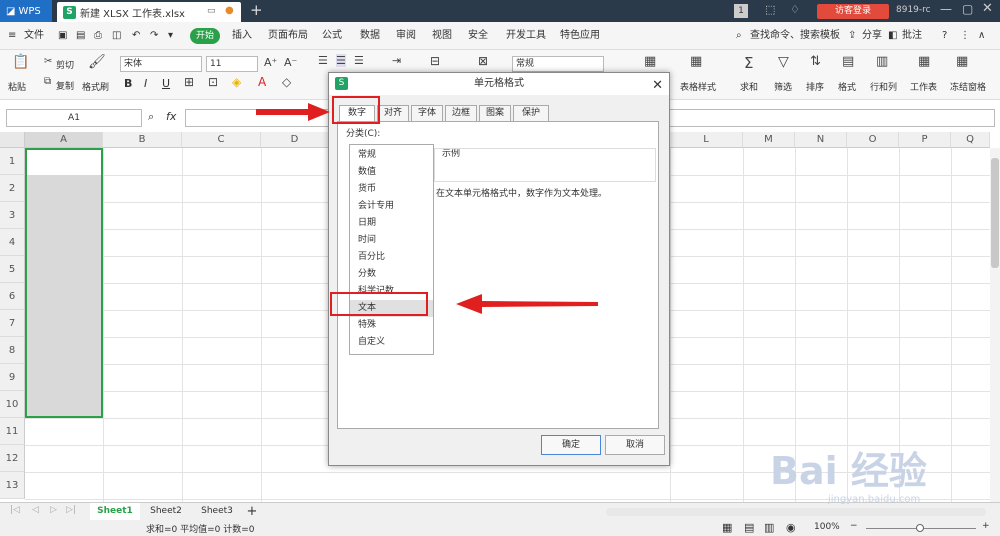 Image resolution: width=1000 pixels, height=536 pixels. Describe the element at coordinates (391, 325) in the screenshot. I see `list-item: 特殊` at that location.